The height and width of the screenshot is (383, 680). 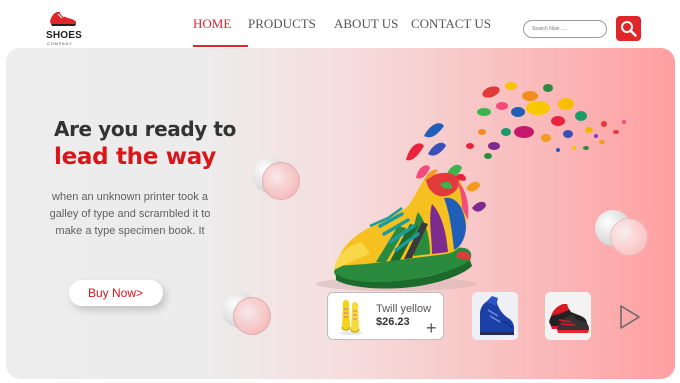 What do you see at coordinates (145, 129) in the screenshot?
I see `hero-headline: Are you ready to` at bounding box center [145, 129].